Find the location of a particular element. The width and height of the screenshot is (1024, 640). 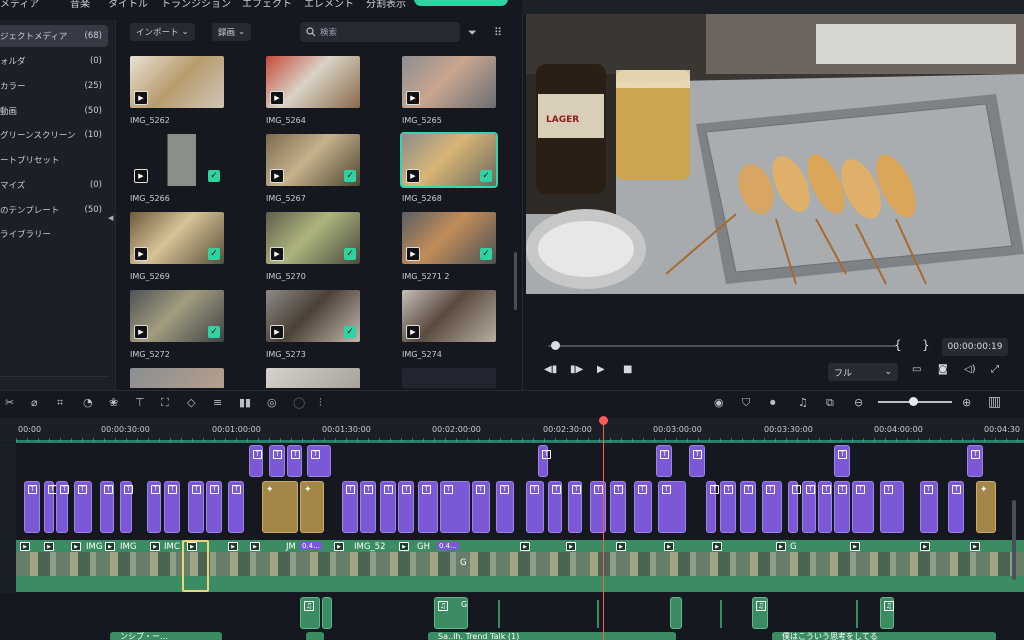

render-icon: ◉ is located at coordinates (719, 402).